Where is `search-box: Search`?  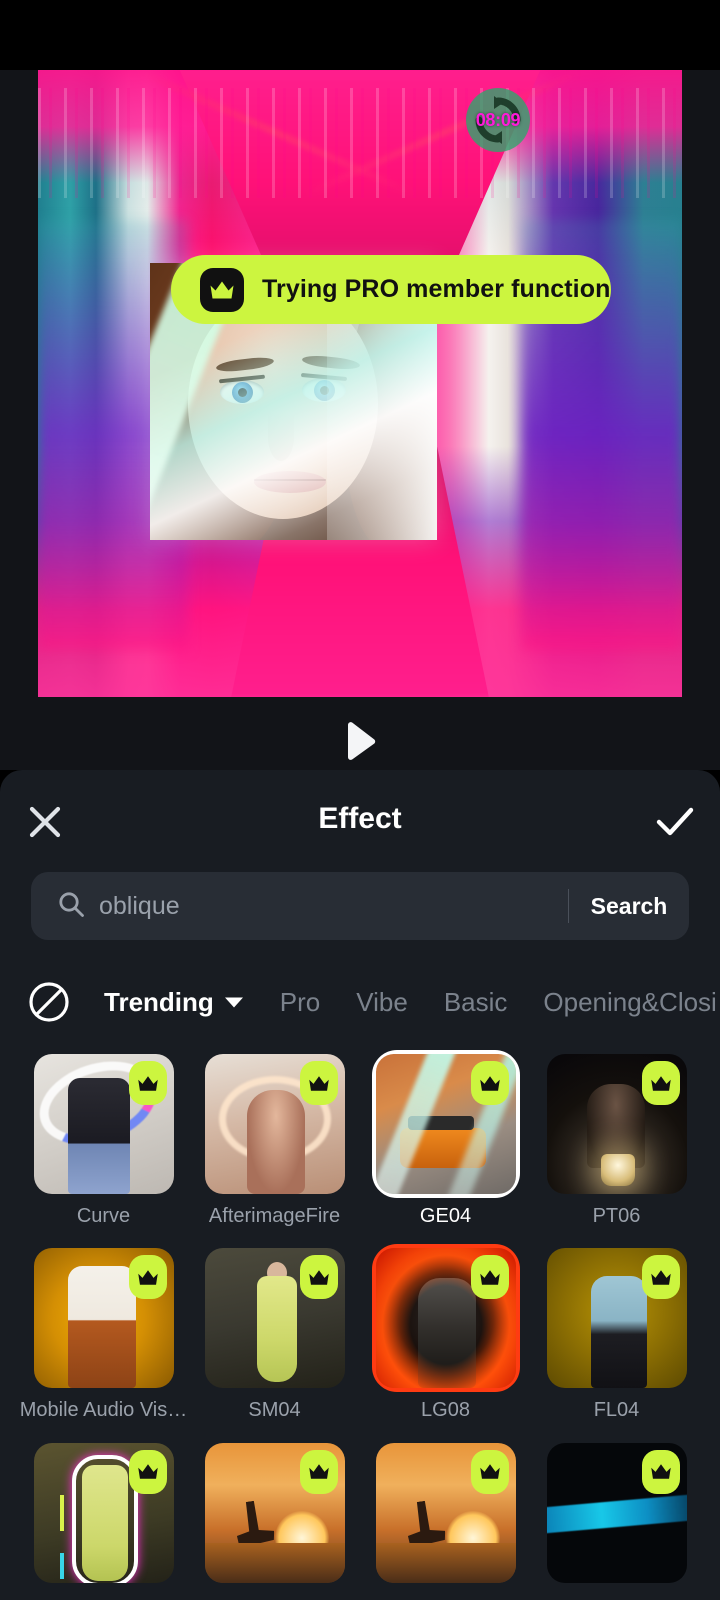 search-box: Search is located at coordinates (360, 906).